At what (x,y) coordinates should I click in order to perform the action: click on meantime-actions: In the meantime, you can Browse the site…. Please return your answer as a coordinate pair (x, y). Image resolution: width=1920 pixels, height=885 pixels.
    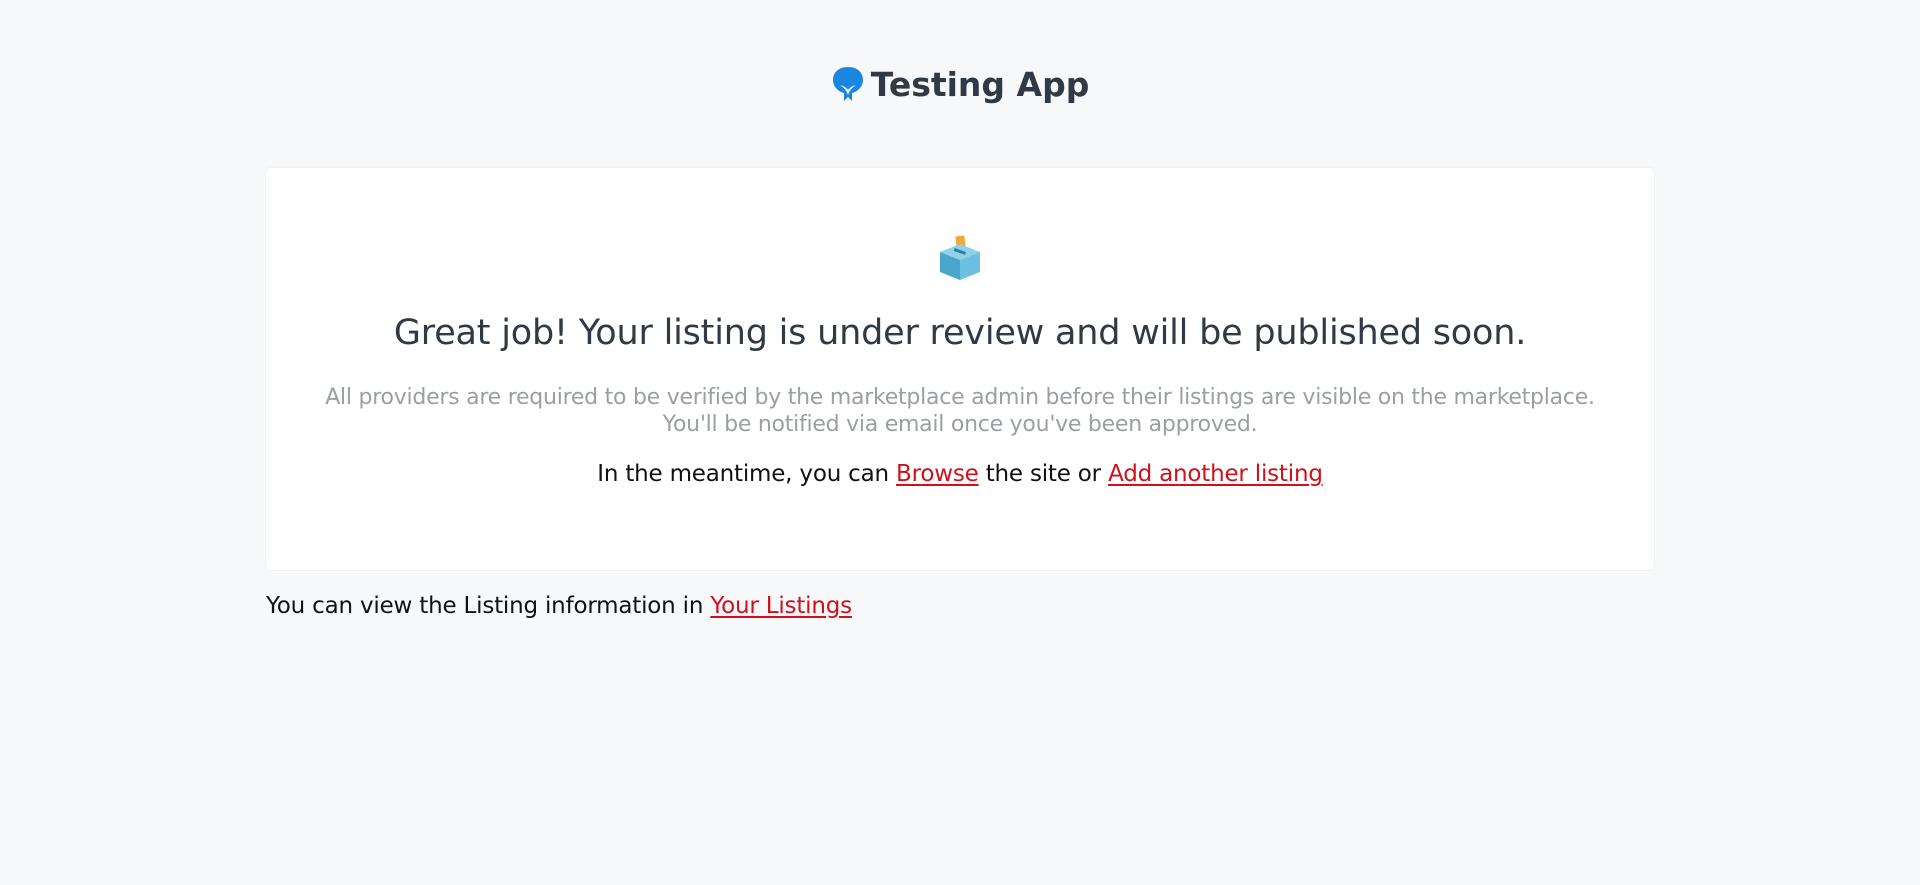
    Looking at the image, I should click on (960, 474).